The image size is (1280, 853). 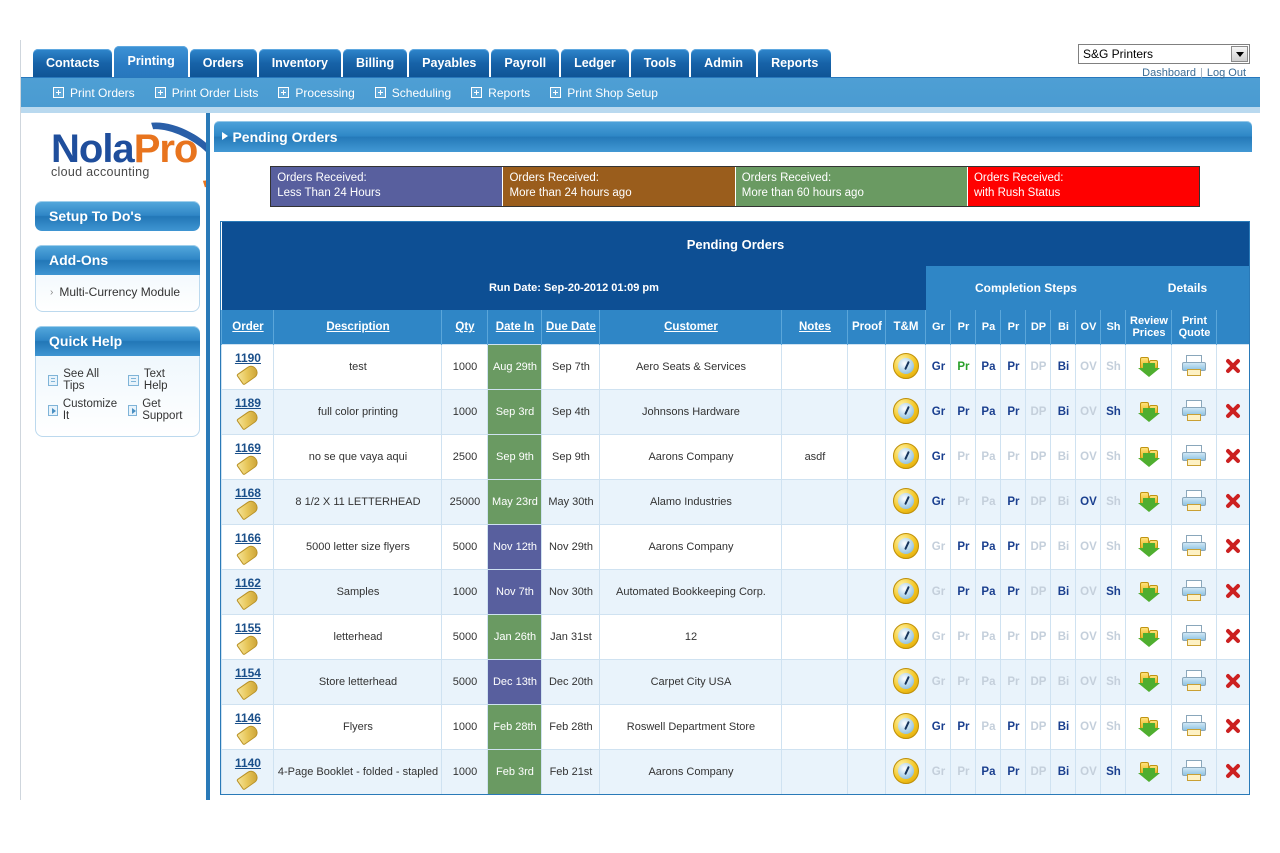 I want to click on subnav-item-scheduling: Scheduling, so click(x=412, y=93).